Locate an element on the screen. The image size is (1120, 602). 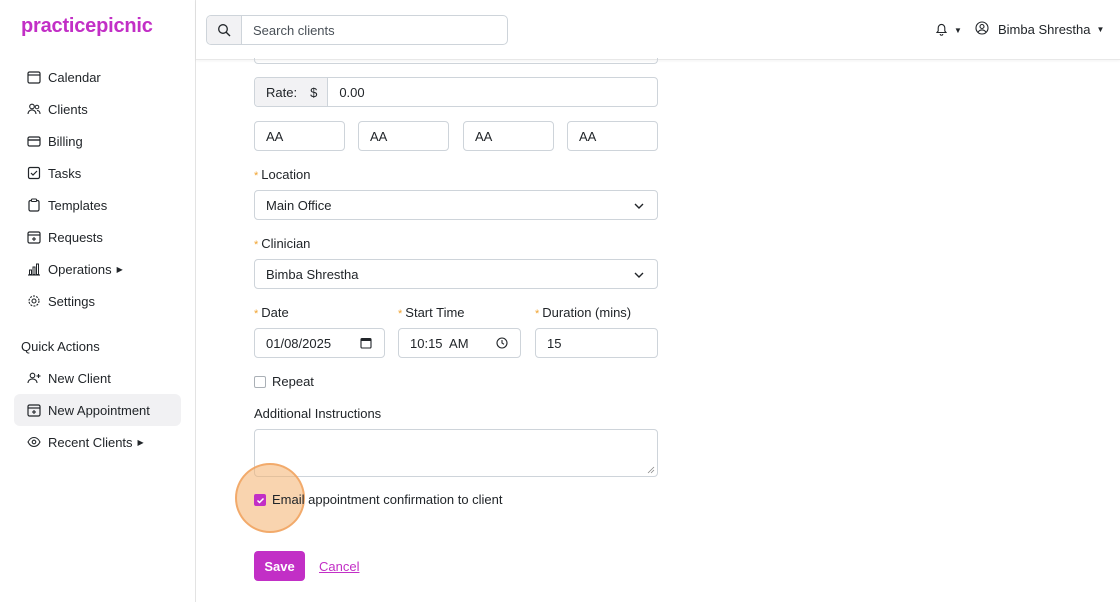
person-plus-icon is located at coordinates (34, 378).